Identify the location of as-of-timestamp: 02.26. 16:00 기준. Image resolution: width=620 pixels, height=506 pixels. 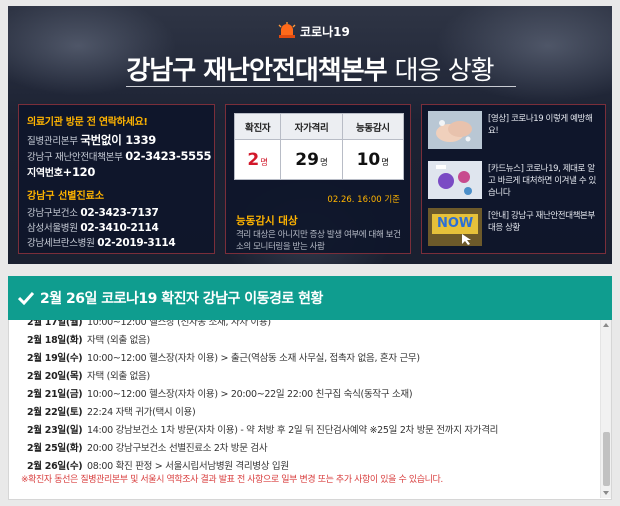
(363, 200).